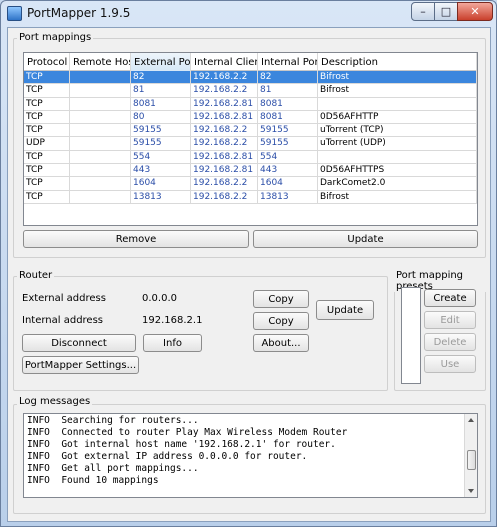 The width and height of the screenshot is (497, 527). I want to click on port-mappings-label: Port mappings, so click(55, 37).